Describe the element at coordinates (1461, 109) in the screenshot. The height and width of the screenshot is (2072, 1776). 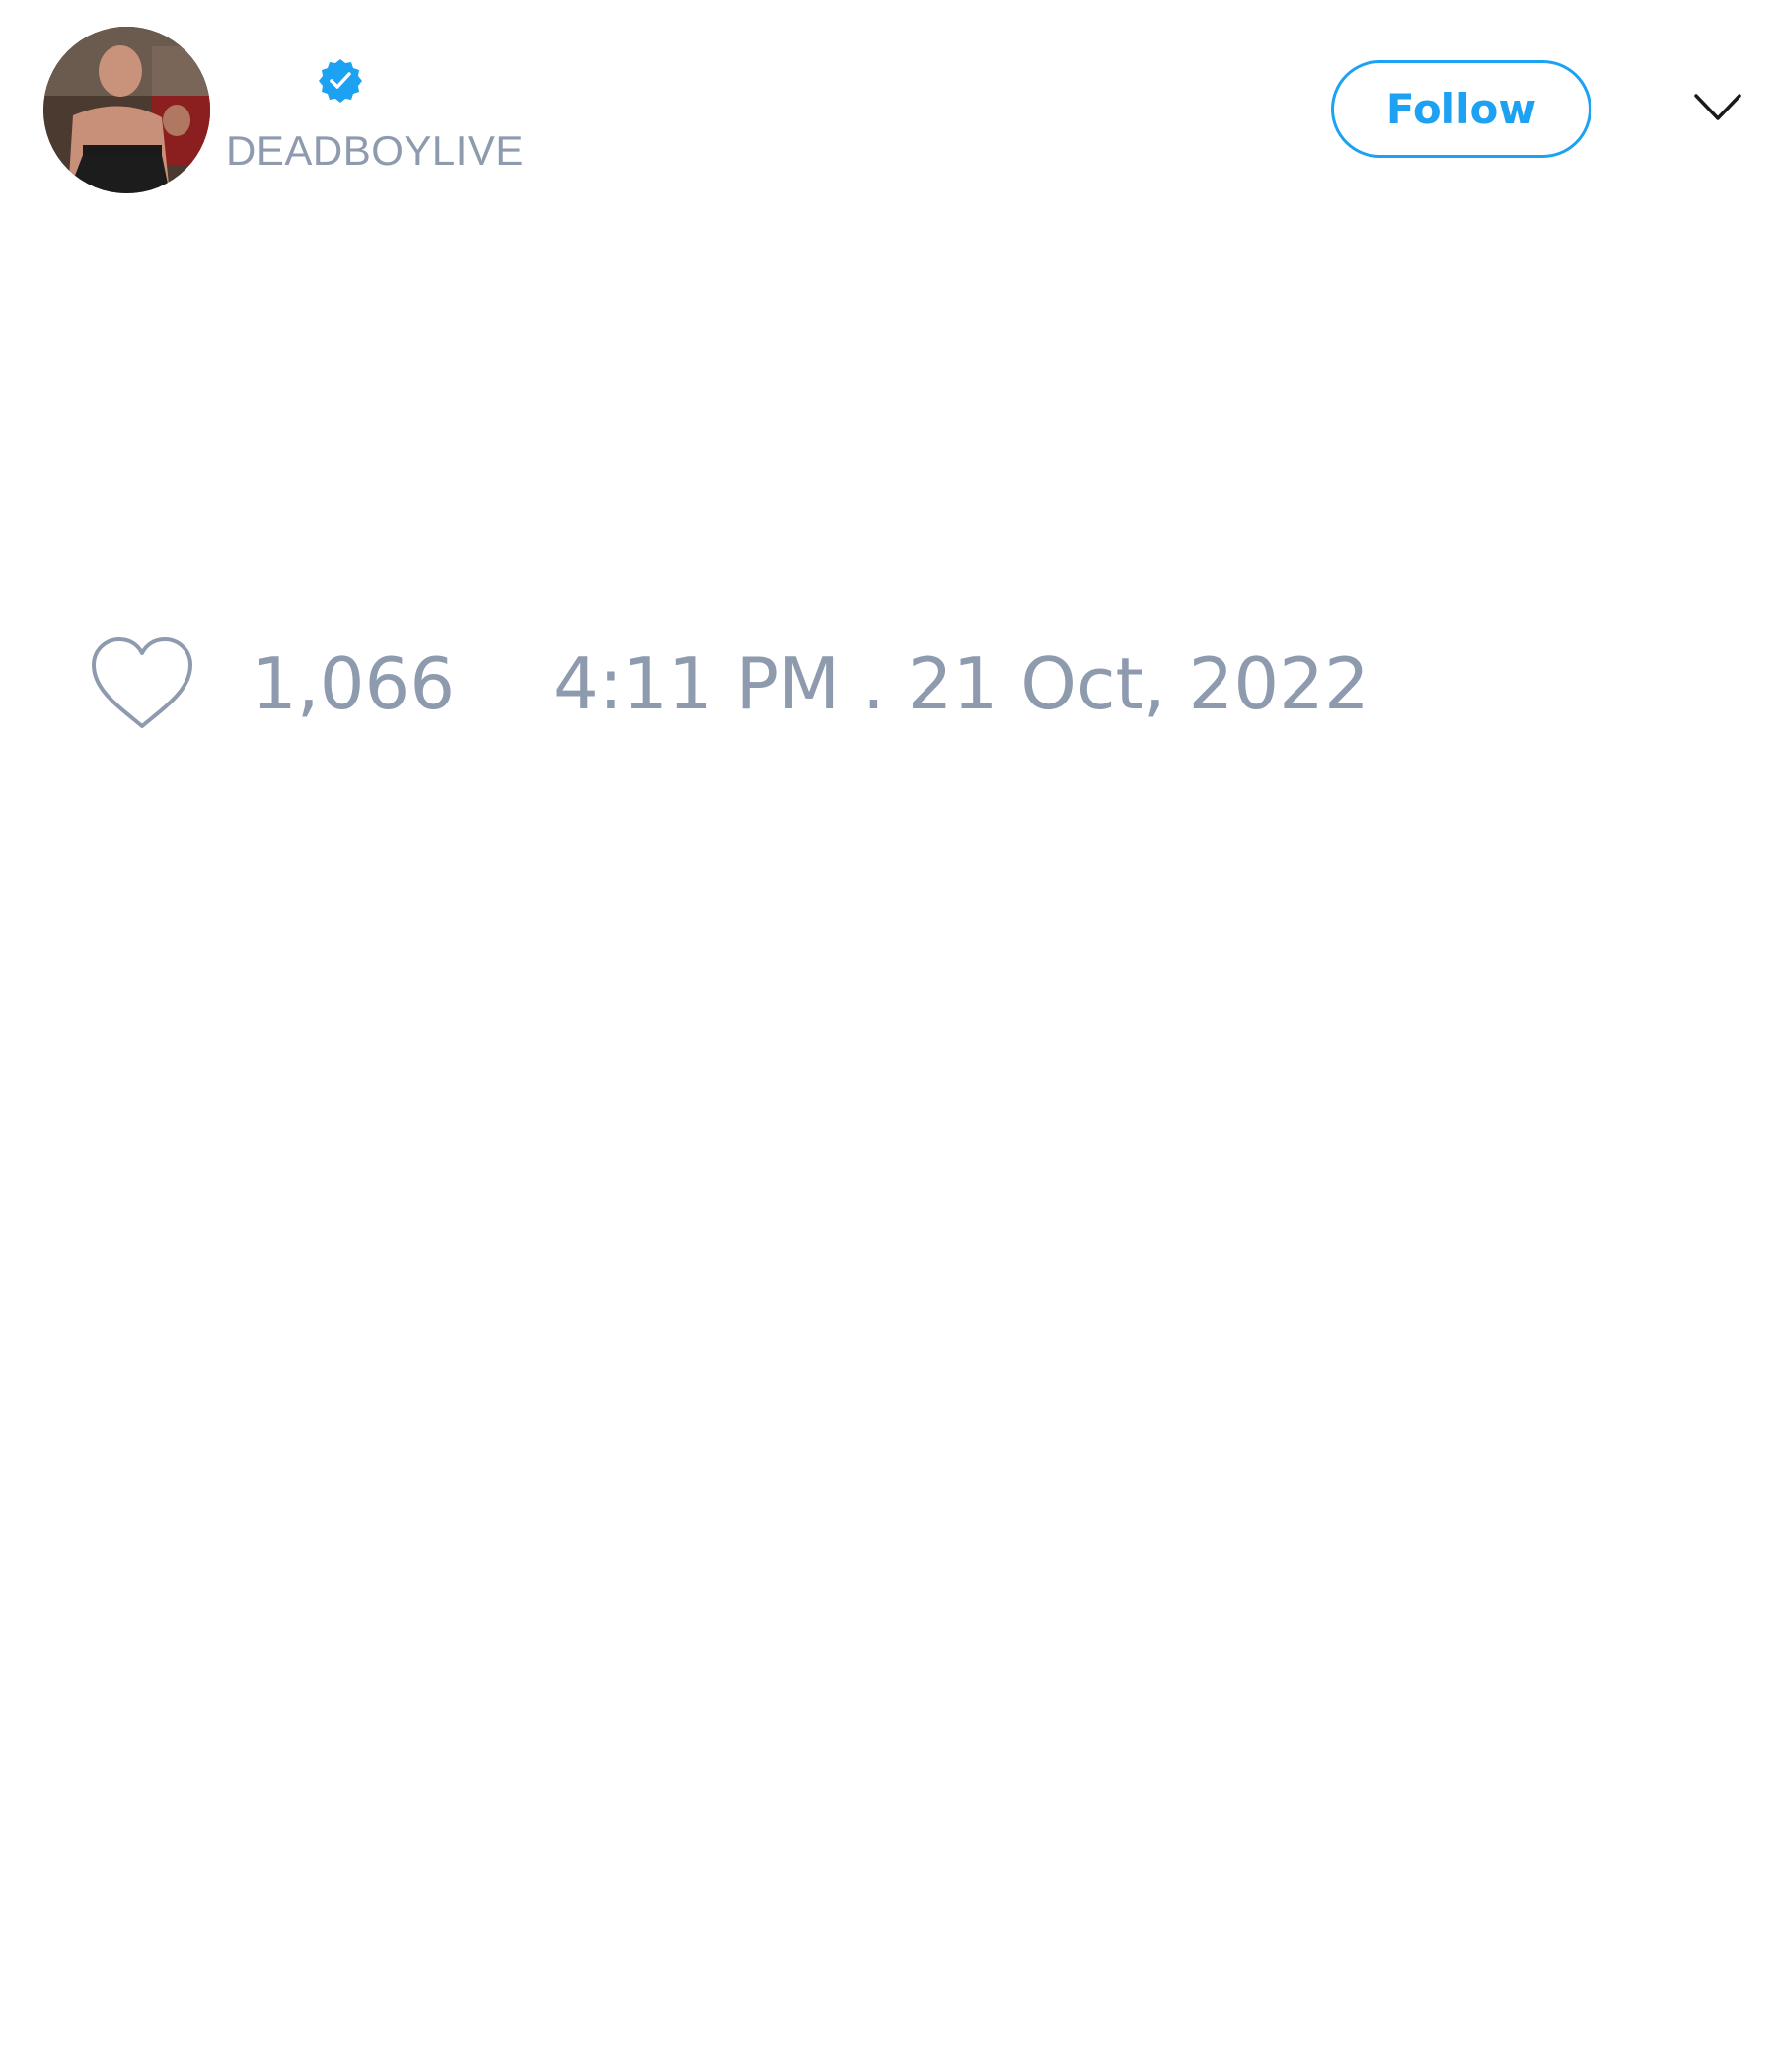
I see `follow-button: Follow` at that location.